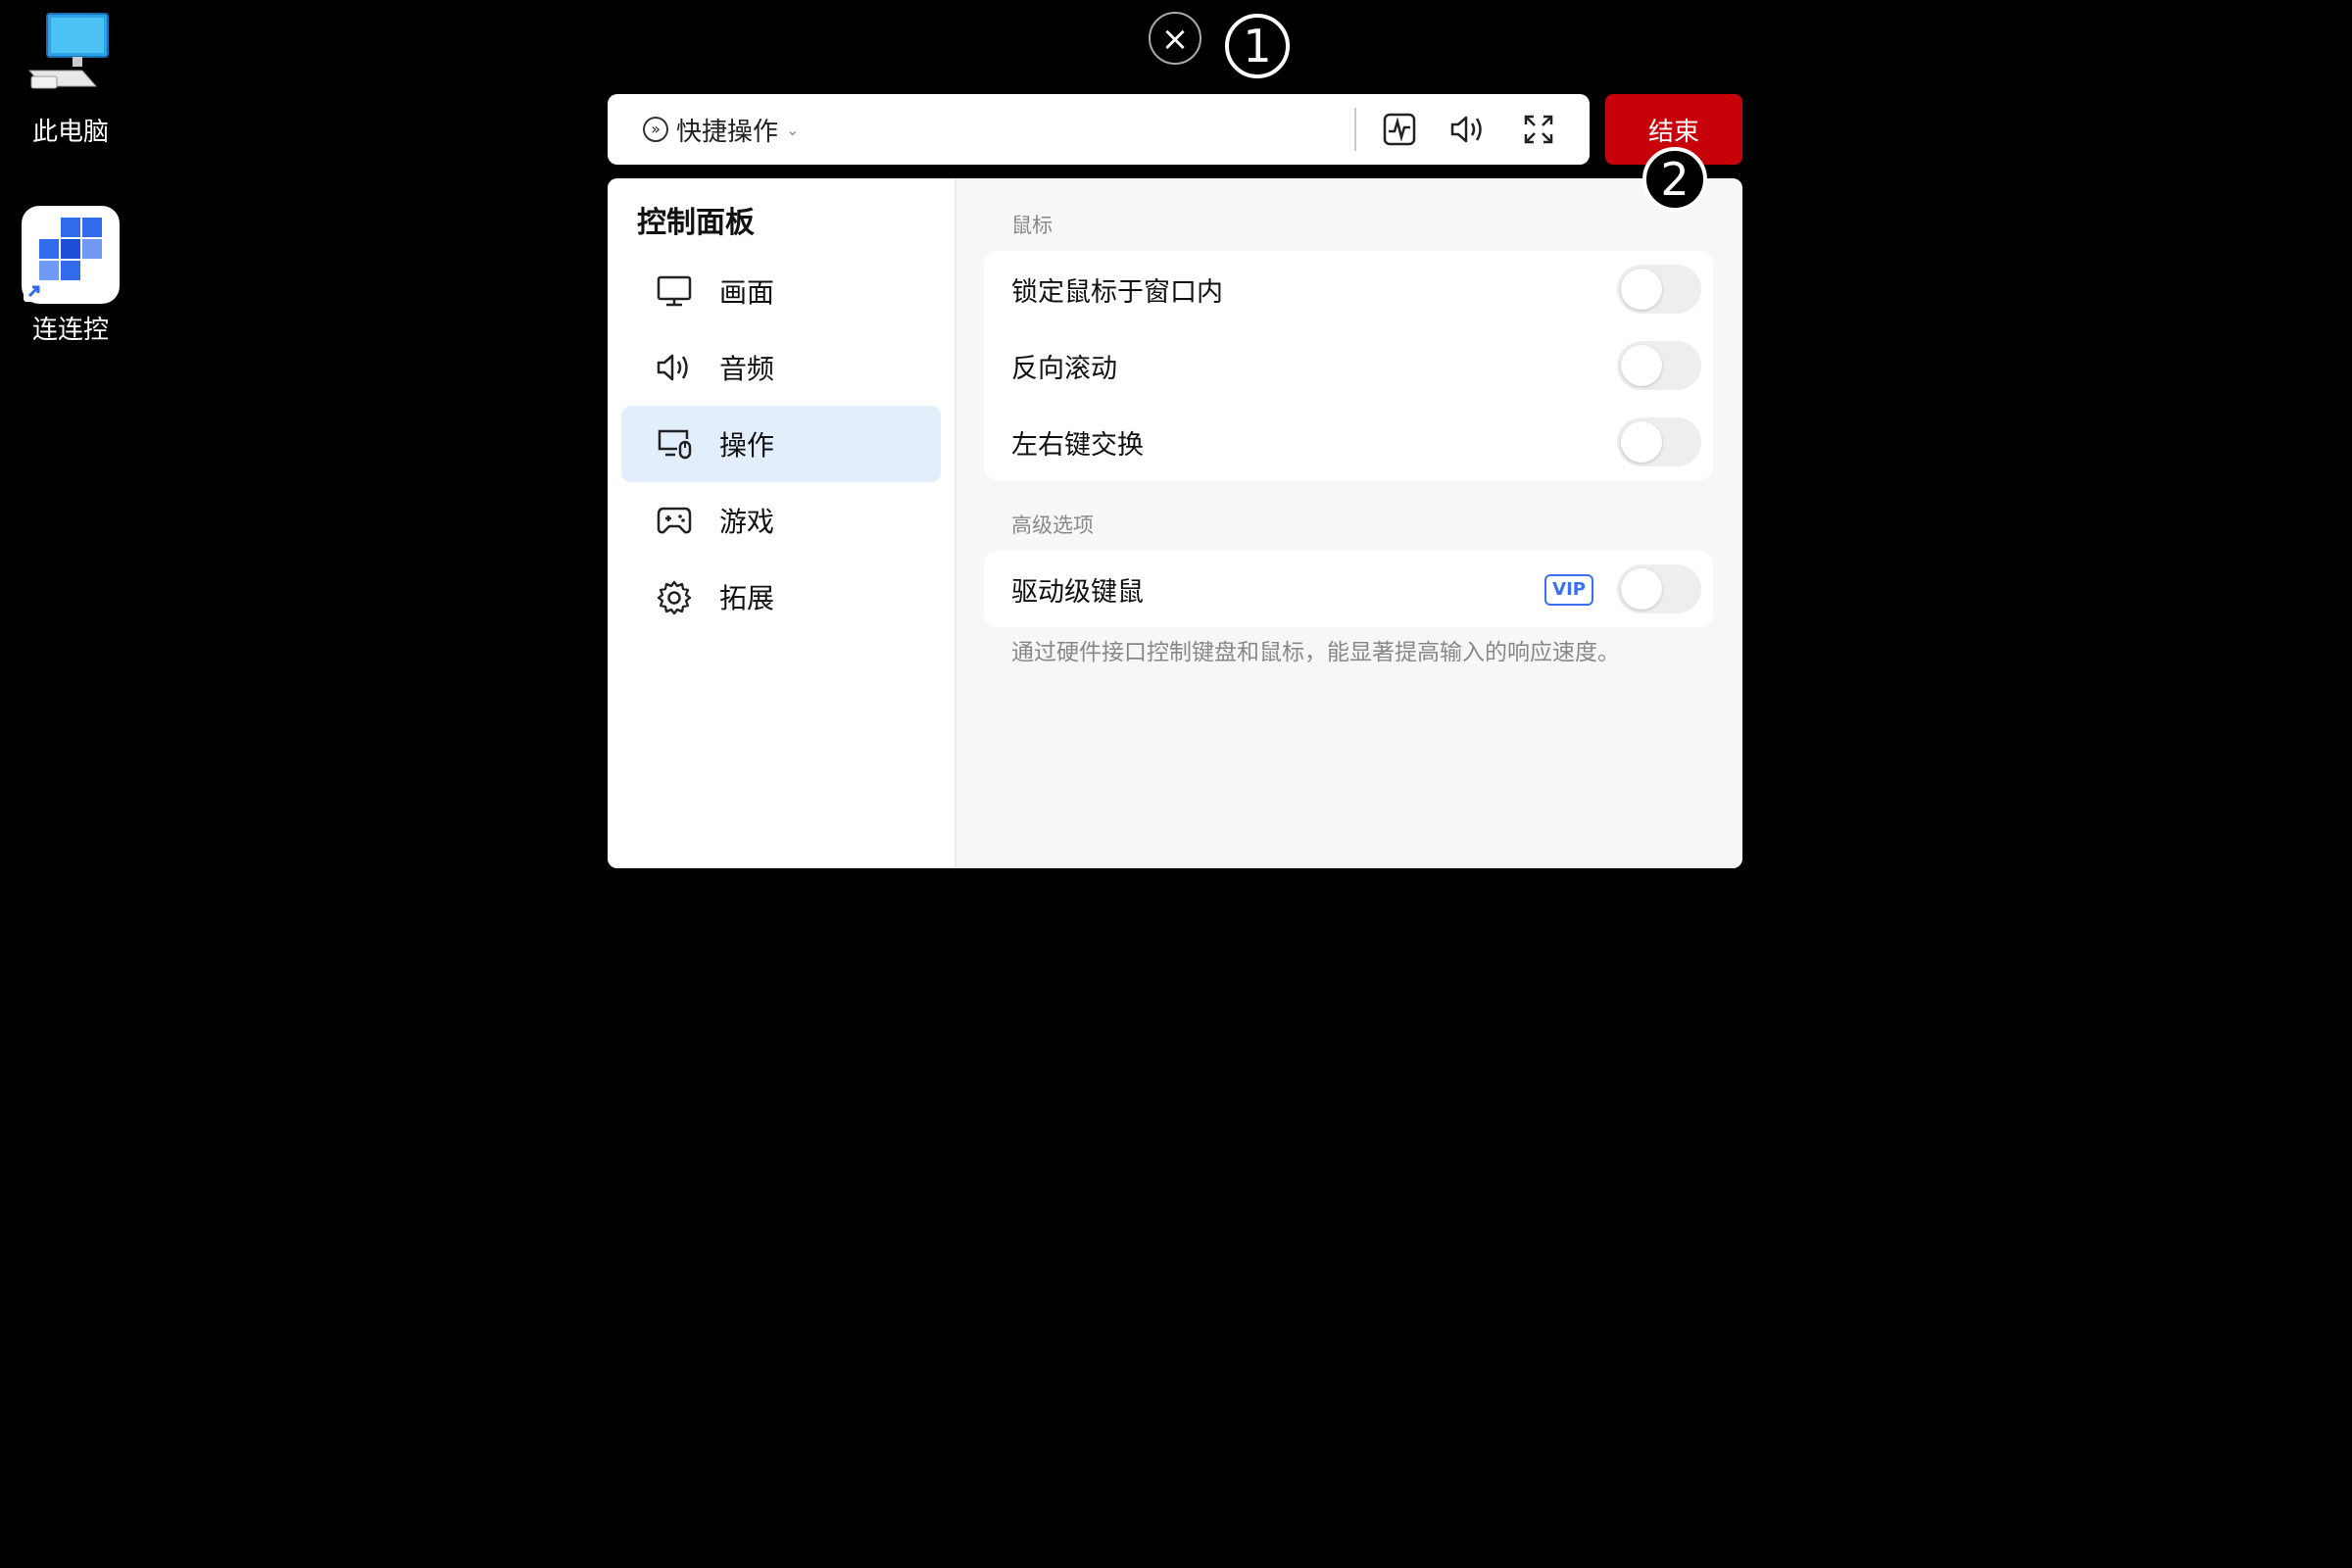  Describe the element at coordinates (70, 330) in the screenshot. I see `desktop-icon-label: 连连控` at that location.